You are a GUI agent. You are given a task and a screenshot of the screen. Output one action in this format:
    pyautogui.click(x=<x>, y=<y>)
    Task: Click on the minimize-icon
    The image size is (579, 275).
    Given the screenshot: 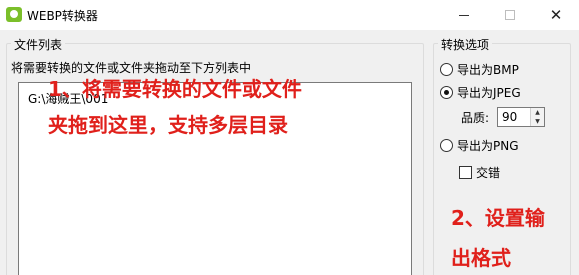 What is the action you would take?
    pyautogui.click(x=464, y=15)
    